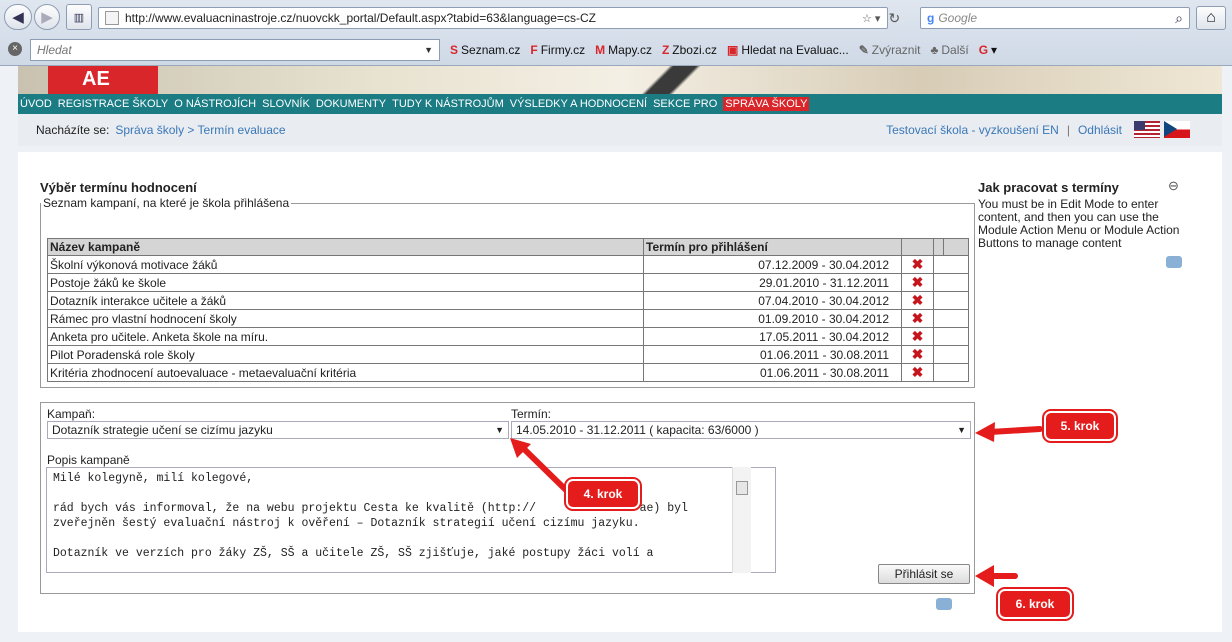 Image resolution: width=1232 pixels, height=642 pixels. Describe the element at coordinates (917, 247) in the screenshot. I see `col-action-header` at that location.